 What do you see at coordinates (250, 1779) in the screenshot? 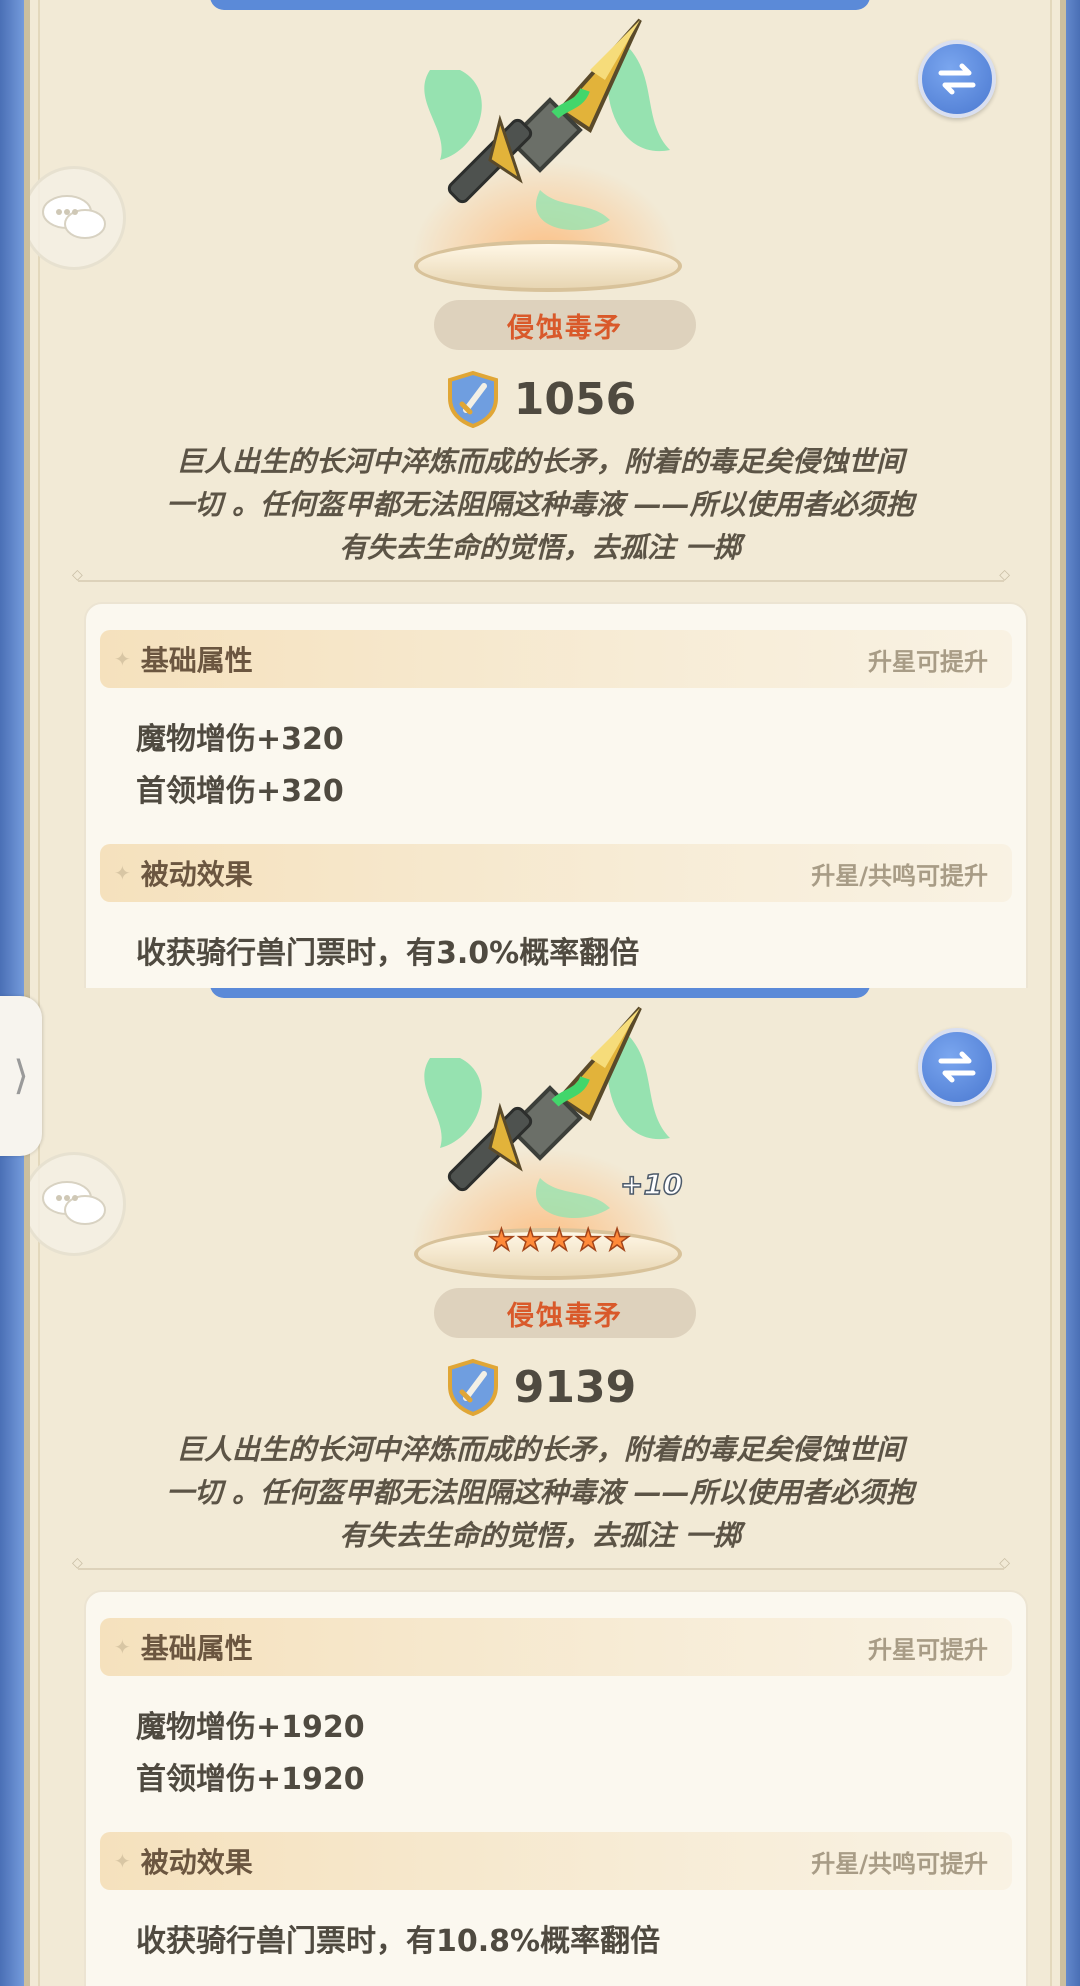
I see `stat-line: 首领增伤+1920` at bounding box center [250, 1779].